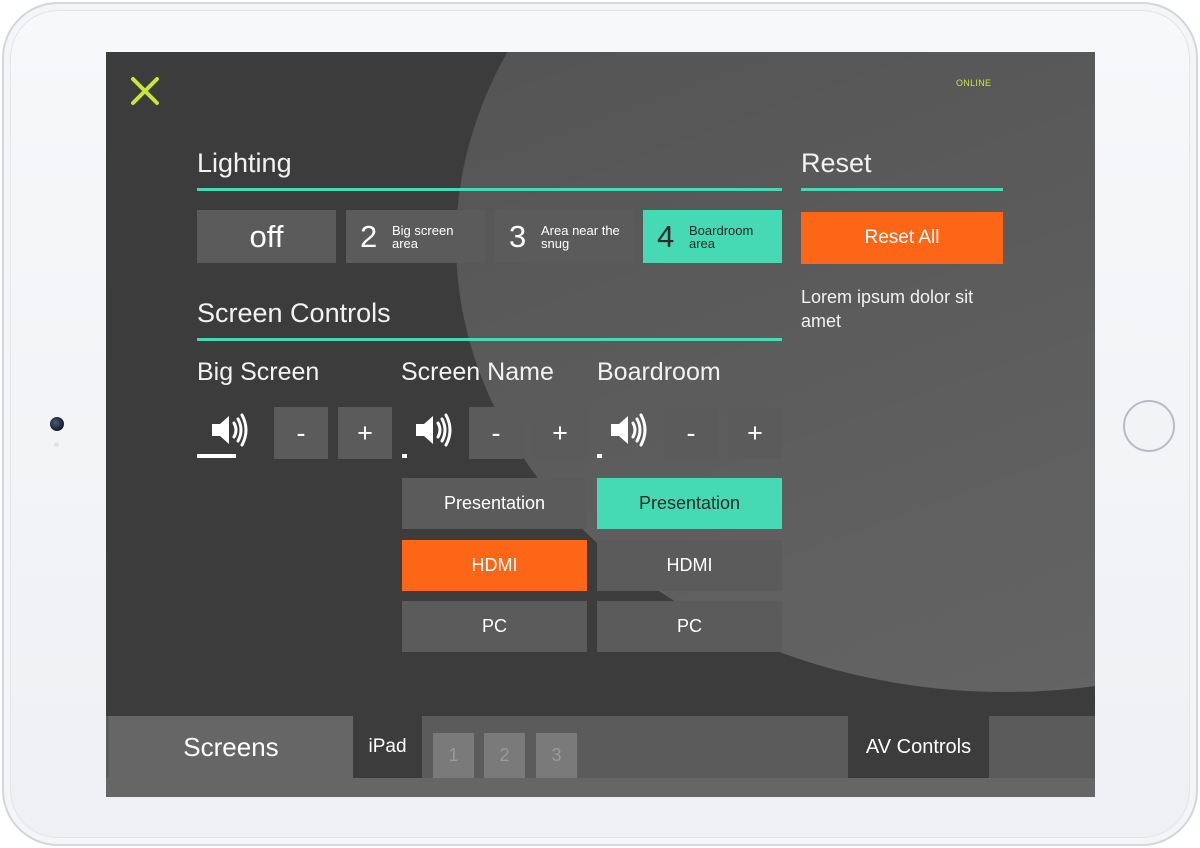  I want to click on scene-label: Boardroom area, so click(721, 236).